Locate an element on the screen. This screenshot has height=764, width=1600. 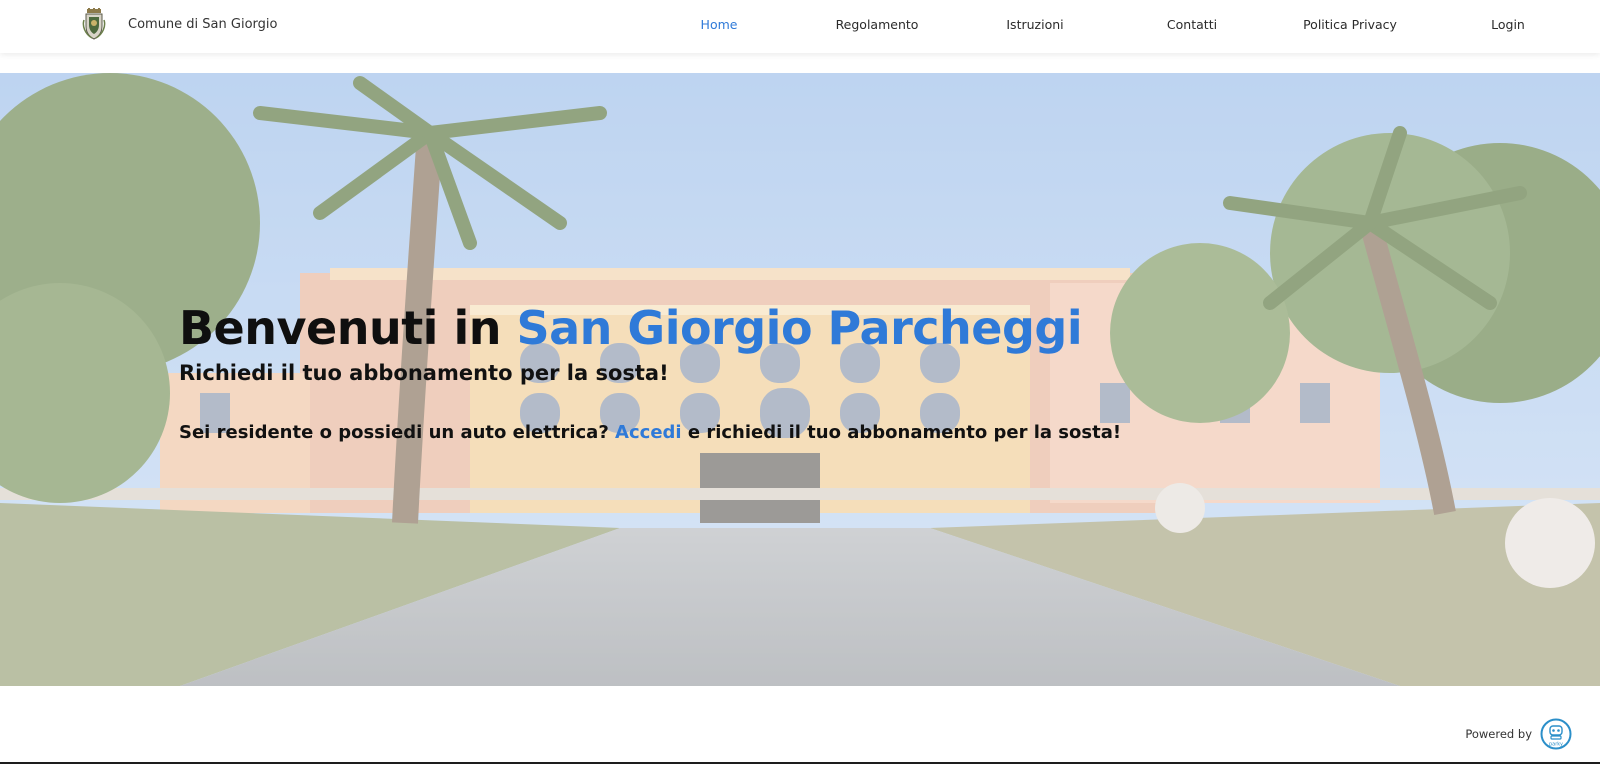
nav-istruzioni: Istruzioni is located at coordinates (1034, 24).